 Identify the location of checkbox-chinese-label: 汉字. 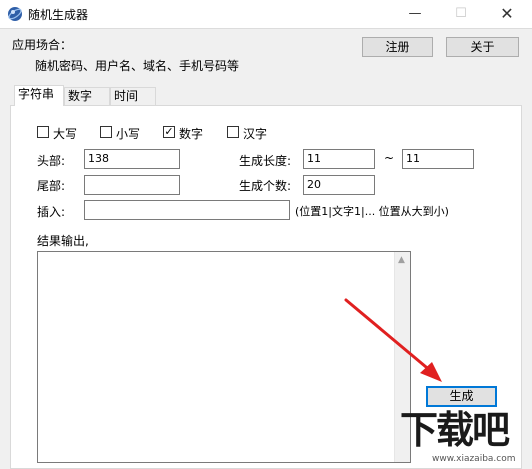
(255, 134).